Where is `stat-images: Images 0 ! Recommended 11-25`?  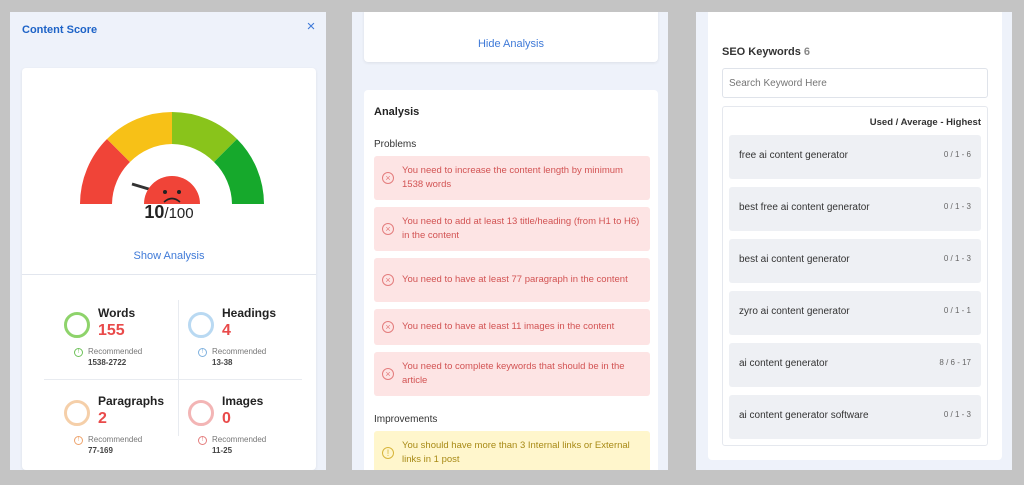
stat-images: Images 0 ! Recommended 11-25 is located at coordinates (248, 426).